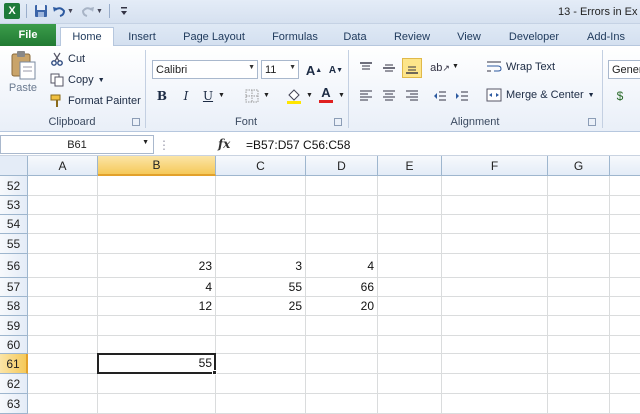 This screenshot has height=414, width=640. Describe the element at coordinates (70, 11) in the screenshot. I see `undo-dropdown-icon: ▼` at that location.